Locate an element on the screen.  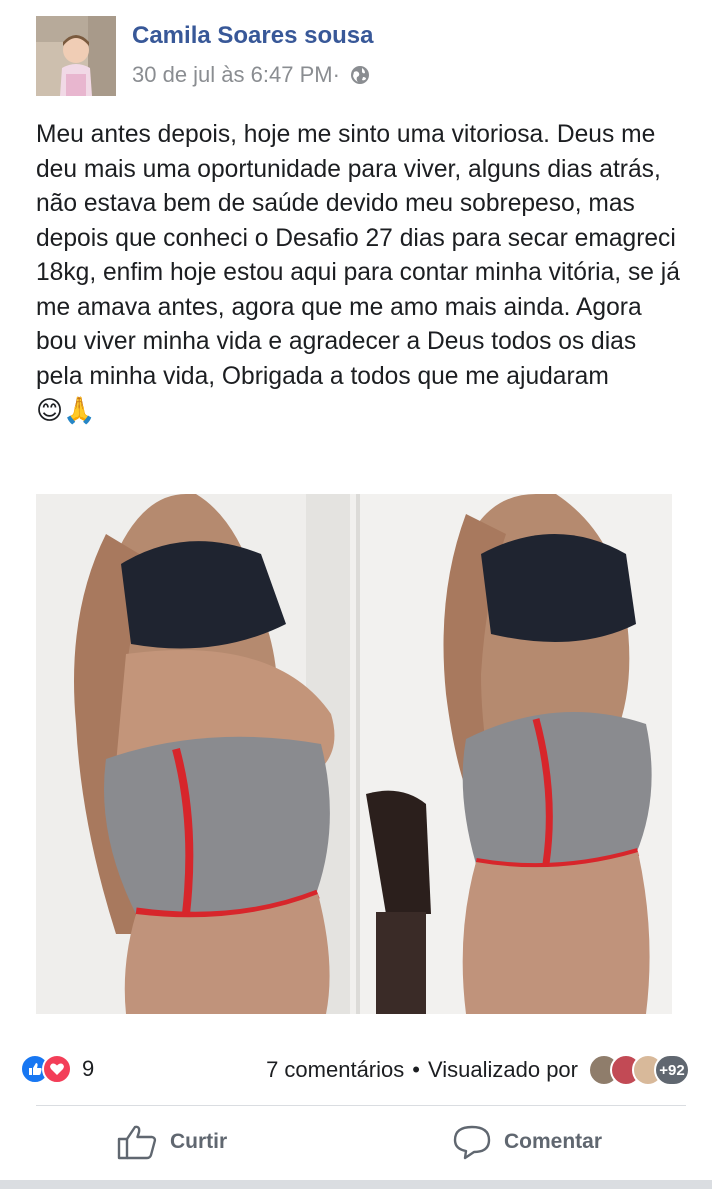
divider is located at coordinates (361, 1105).